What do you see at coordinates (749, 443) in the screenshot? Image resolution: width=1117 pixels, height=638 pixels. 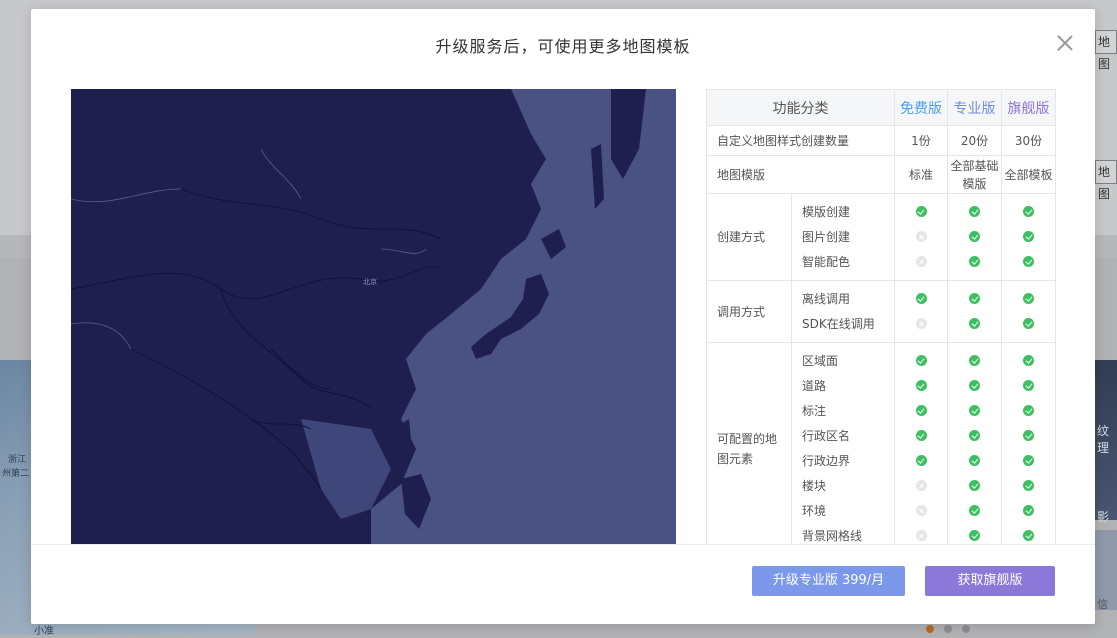 I see `group-title: 可配置的地图元素` at bounding box center [749, 443].